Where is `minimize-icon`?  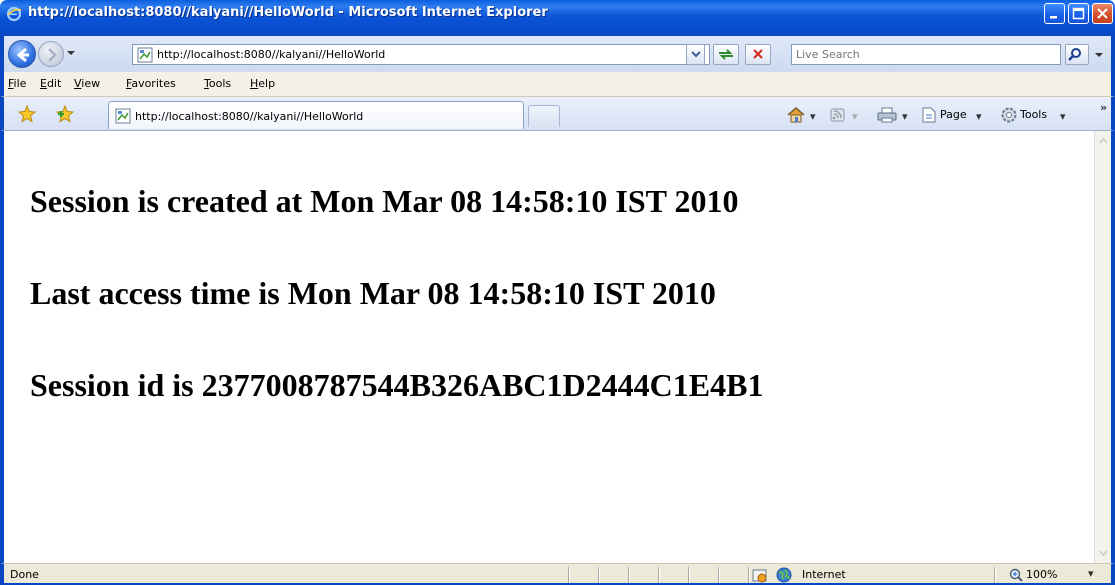
minimize-icon is located at coordinates (1053, 17).